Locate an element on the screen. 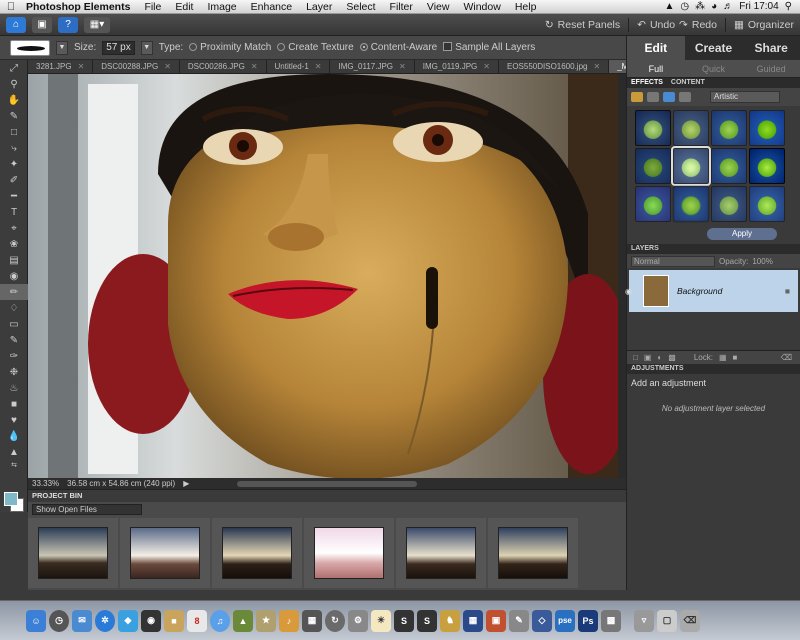 This screenshot has width=800, height=640. blur-tool-icon: 💧 is located at coordinates (14, 436).